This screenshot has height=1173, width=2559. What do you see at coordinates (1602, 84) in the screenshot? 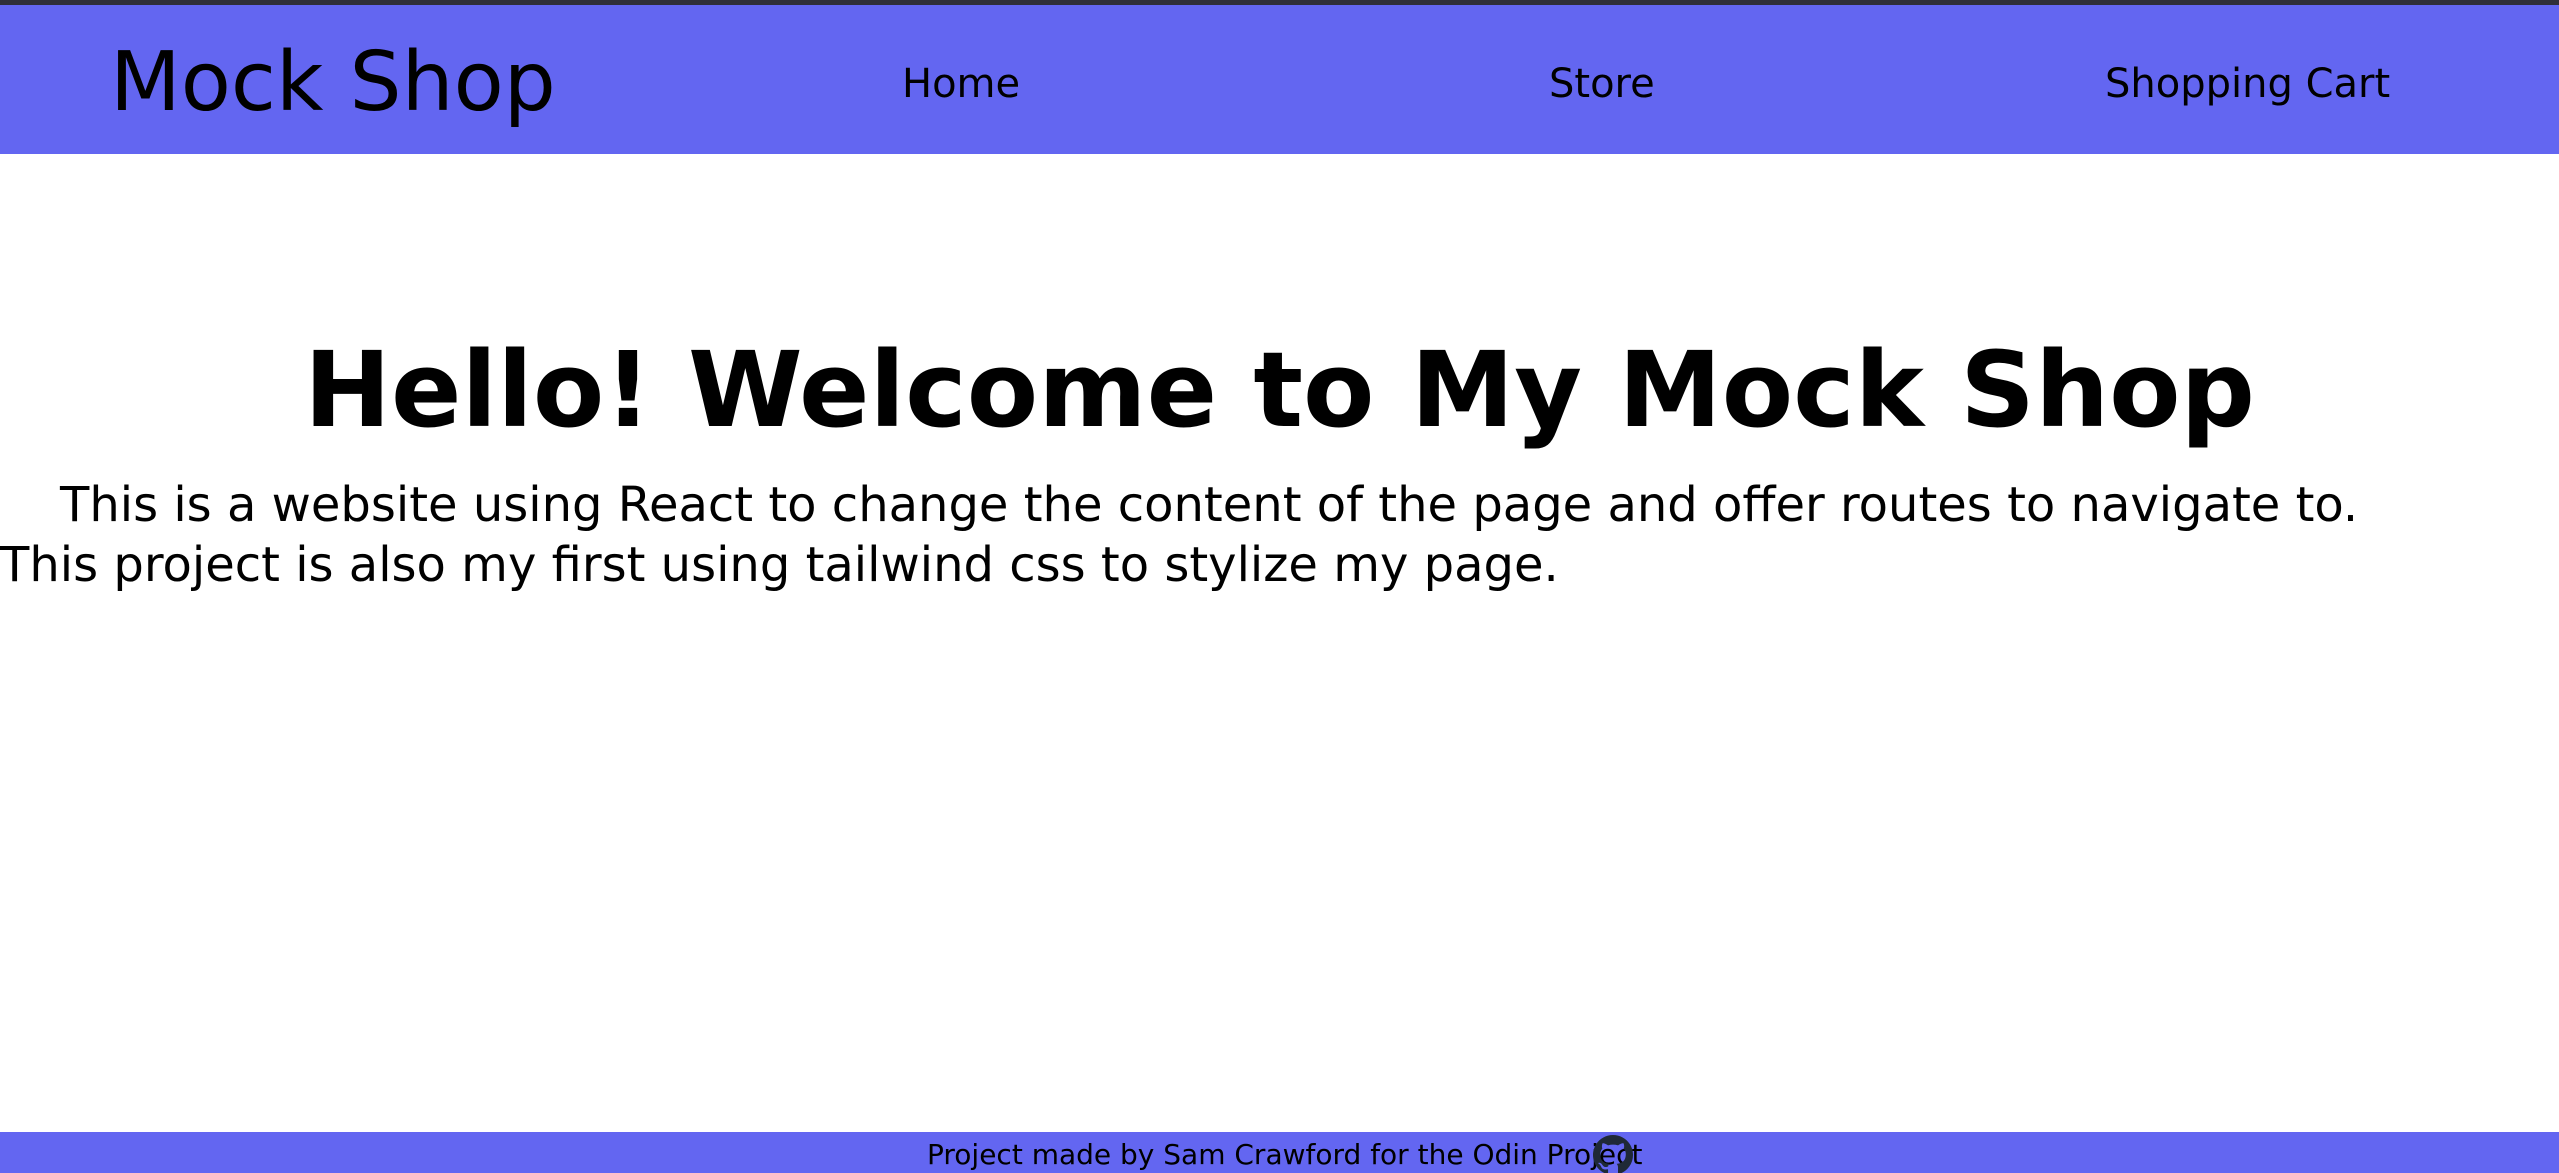
I see `nav-store-link: Store` at bounding box center [1602, 84].